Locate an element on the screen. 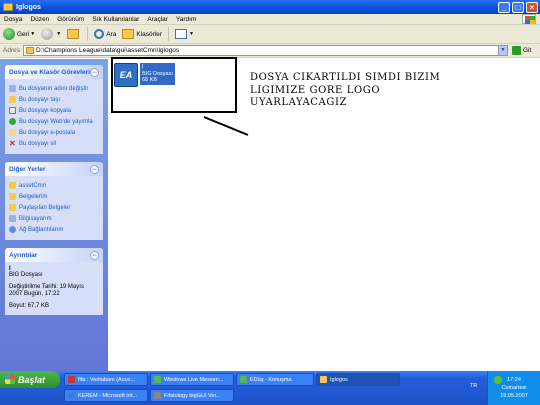  link-label: Bu dosyayı sil is located at coordinates (38, 143).